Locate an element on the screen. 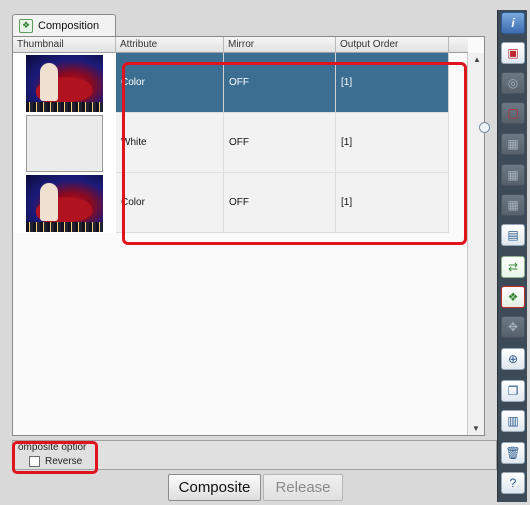  column-header-mirror: Mirror is located at coordinates (280, 45).